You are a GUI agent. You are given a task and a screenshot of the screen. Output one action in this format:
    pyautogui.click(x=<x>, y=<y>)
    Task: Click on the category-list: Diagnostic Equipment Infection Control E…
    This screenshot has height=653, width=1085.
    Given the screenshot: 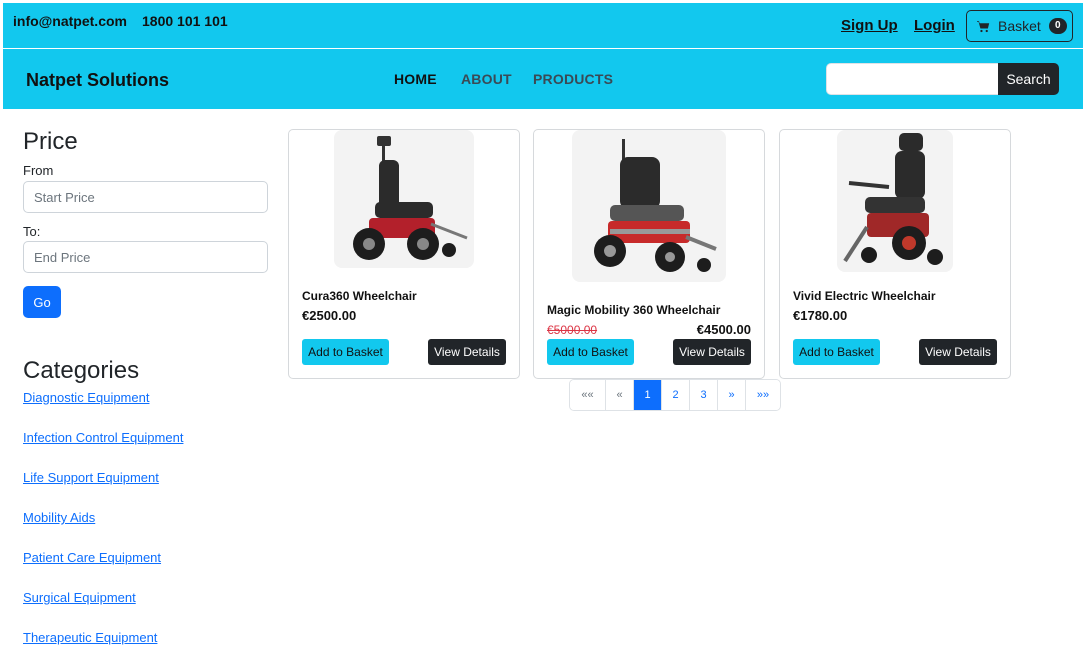 What is the action you would take?
    pyautogui.click(x=145, y=521)
    